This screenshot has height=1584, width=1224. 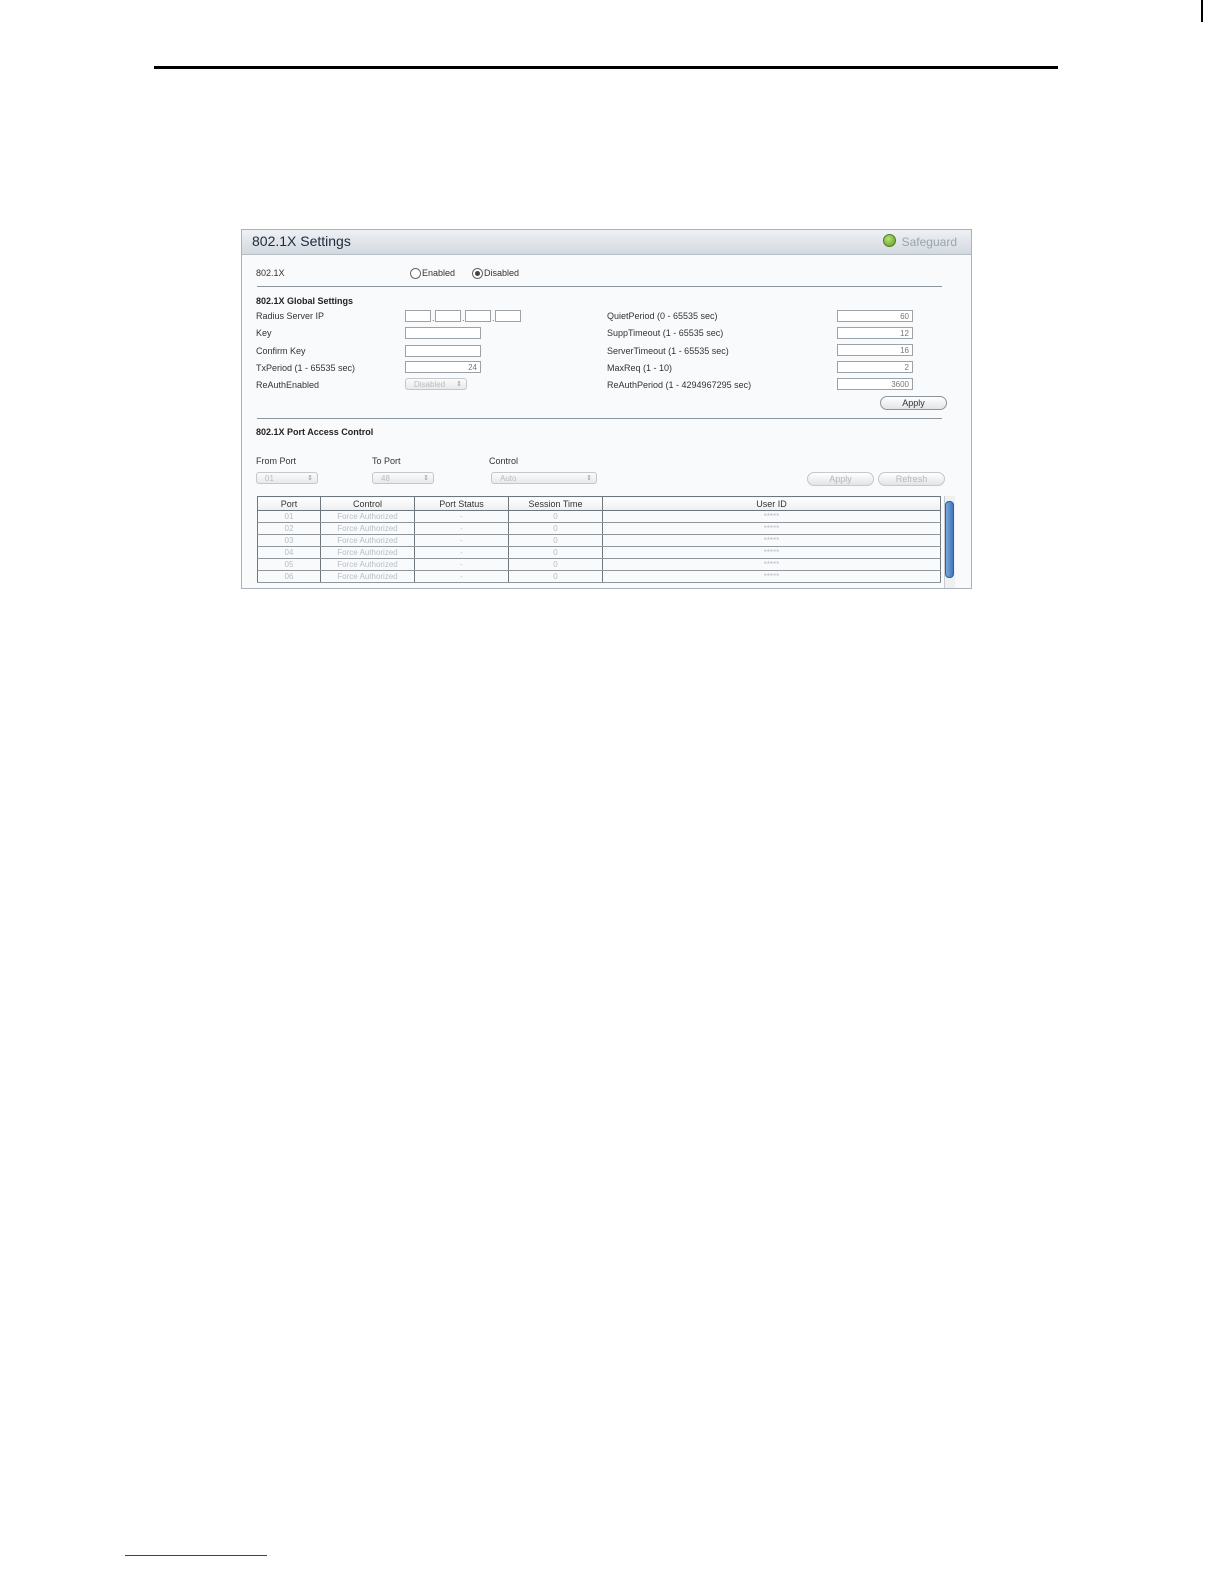 I want to click on safeguard-indicator: Safeguard, so click(x=919, y=241).